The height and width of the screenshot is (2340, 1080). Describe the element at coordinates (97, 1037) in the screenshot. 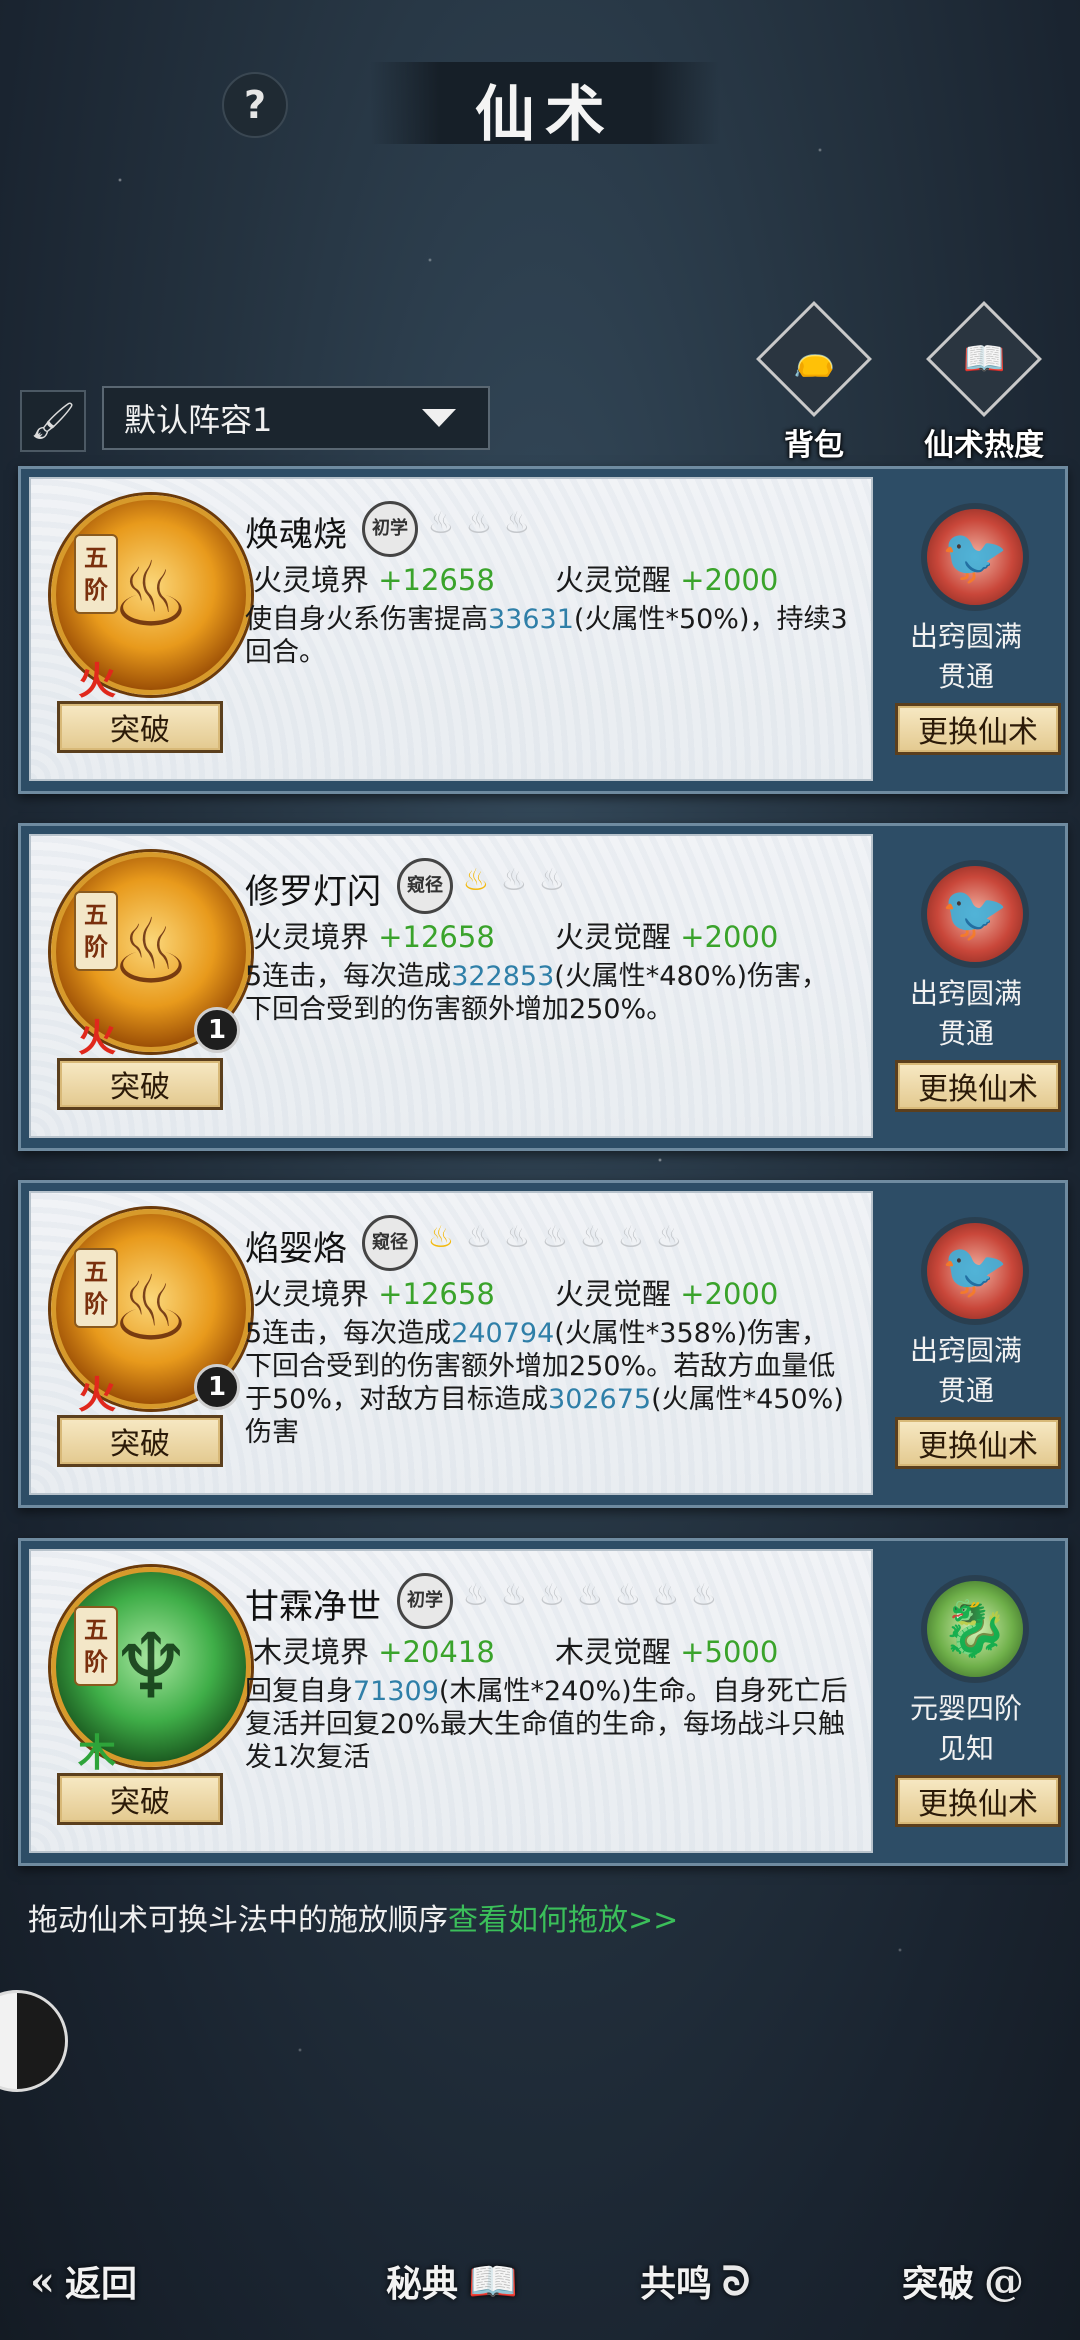

I see `element-mark: 火` at that location.